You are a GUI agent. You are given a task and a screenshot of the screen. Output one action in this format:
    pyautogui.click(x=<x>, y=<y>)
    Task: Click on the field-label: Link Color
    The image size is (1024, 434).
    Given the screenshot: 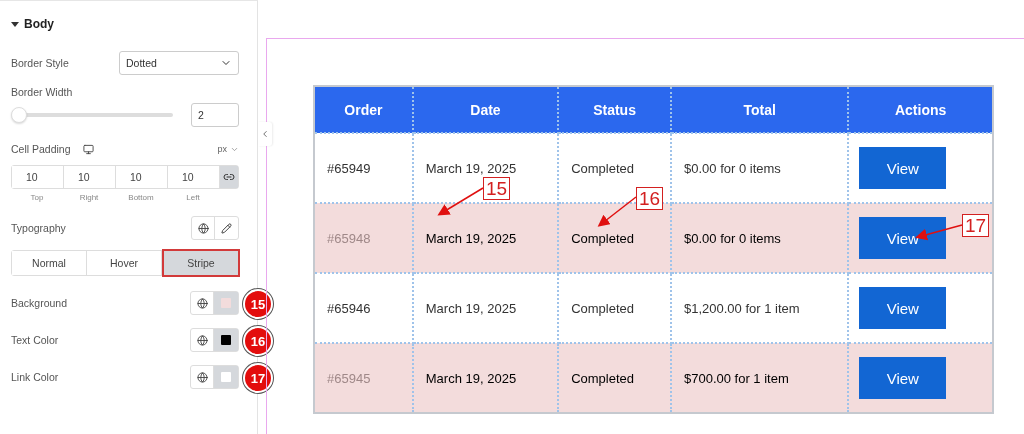 What is the action you would take?
    pyautogui.click(x=35, y=377)
    